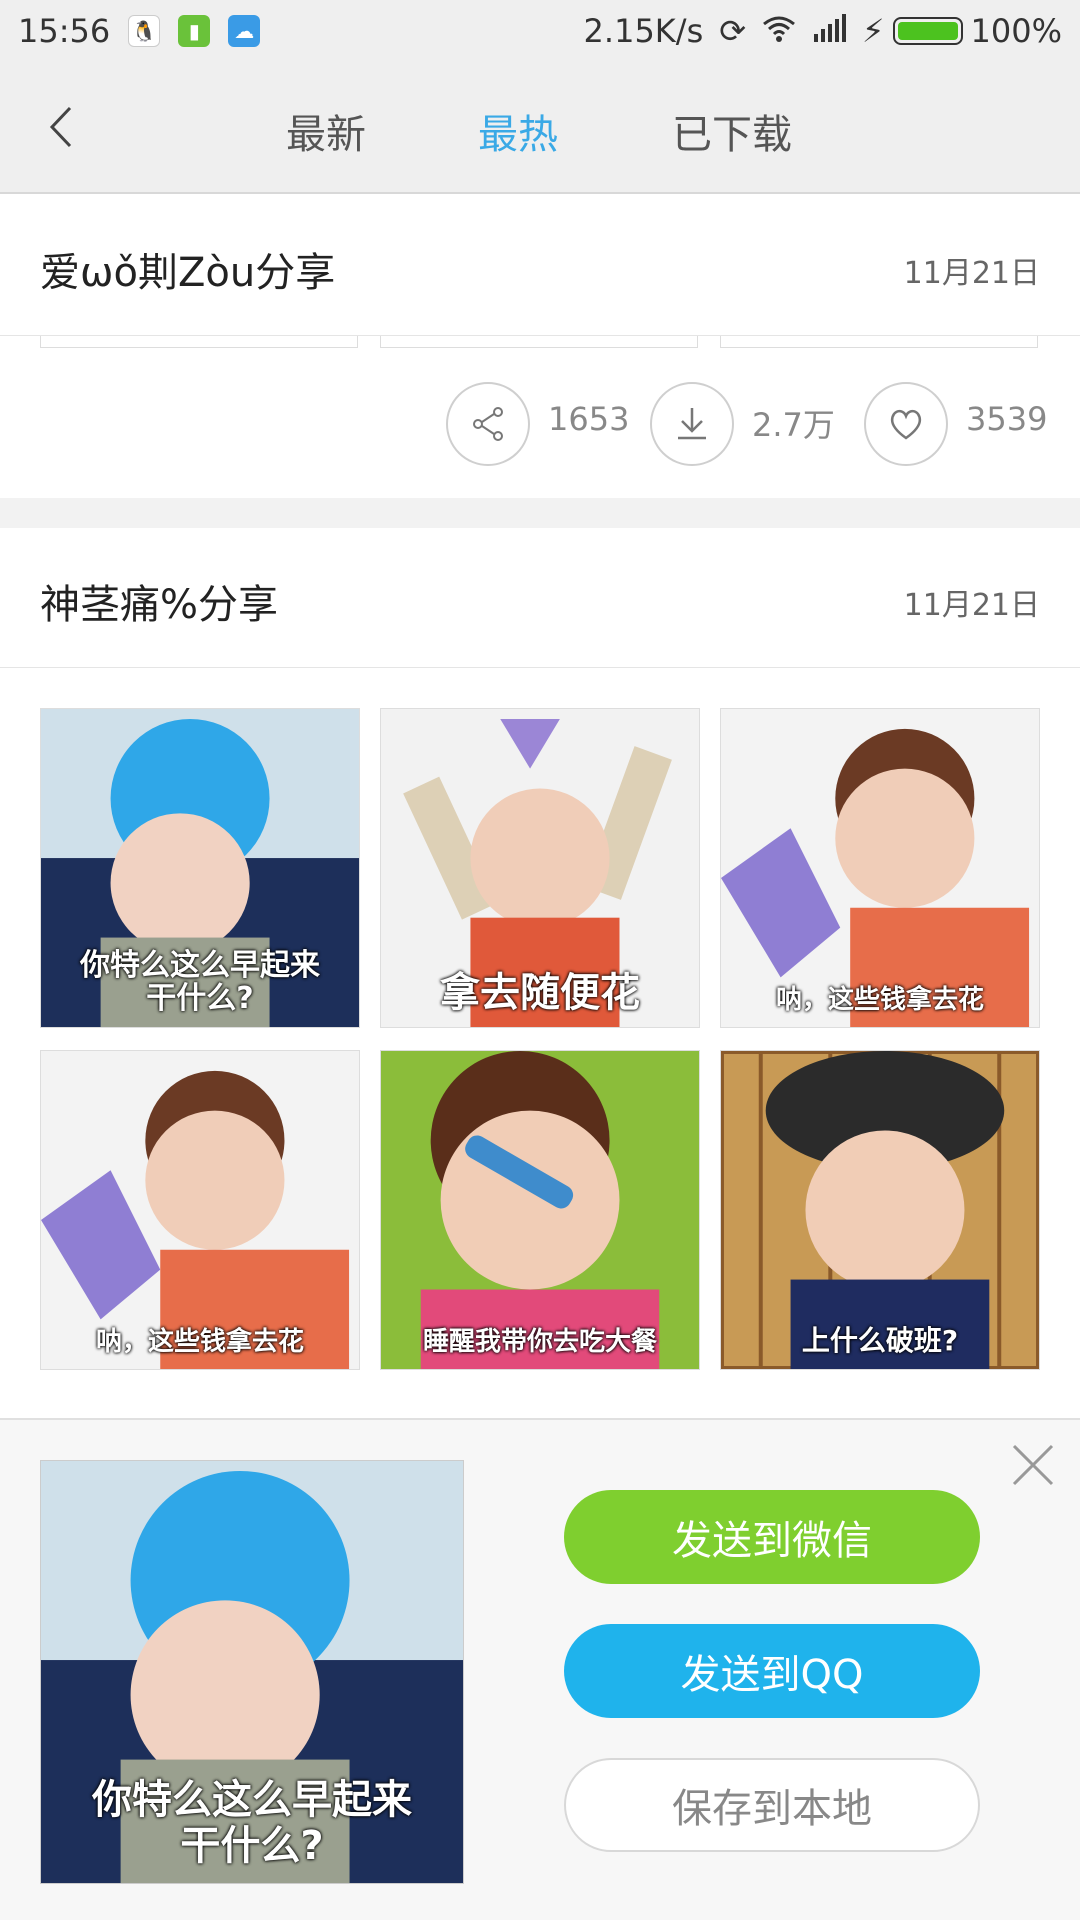 Image resolution: width=1080 pixels, height=1920 pixels. Describe the element at coordinates (244, 31) in the screenshot. I see `cloud-app-icon: ☁` at that location.